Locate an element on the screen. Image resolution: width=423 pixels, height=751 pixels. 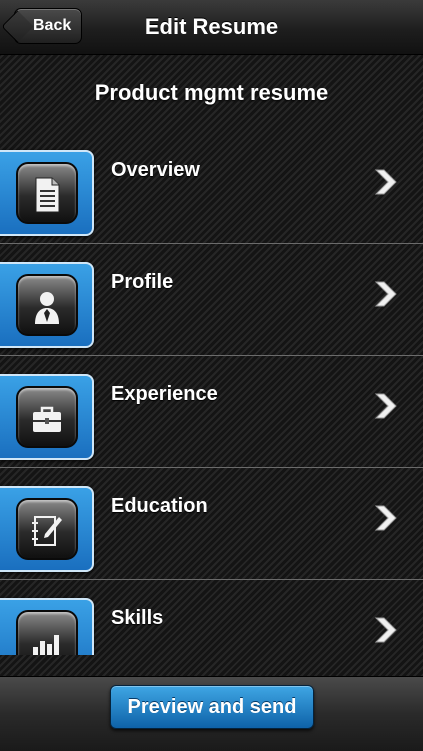
bottom-toolbar: Preview and send is located at coordinates (211, 713).